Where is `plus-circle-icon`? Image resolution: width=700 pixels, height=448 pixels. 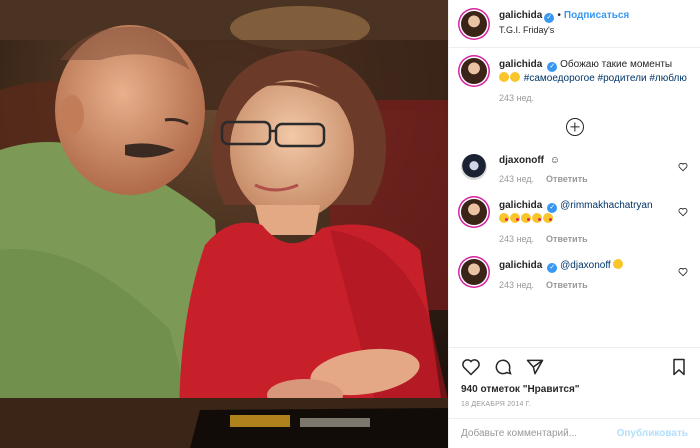
plus-circle-icon is located at coordinates (574, 126).